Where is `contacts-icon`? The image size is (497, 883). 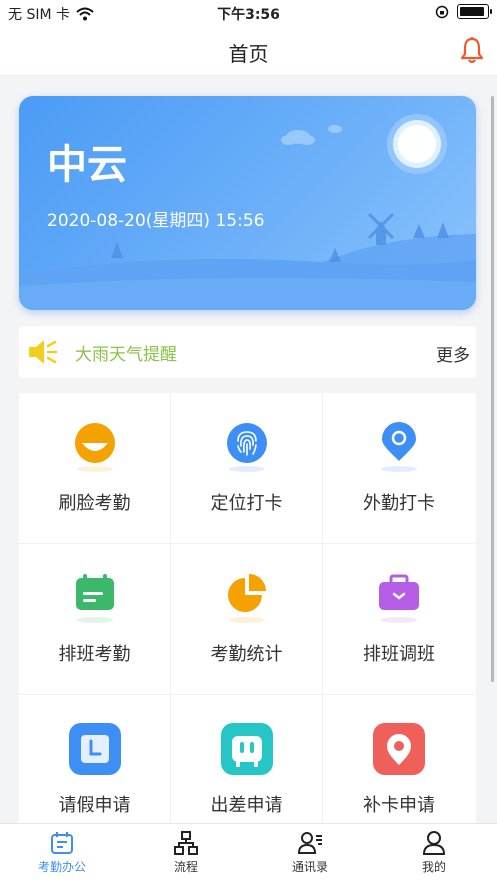
contacts-icon is located at coordinates (309, 843).